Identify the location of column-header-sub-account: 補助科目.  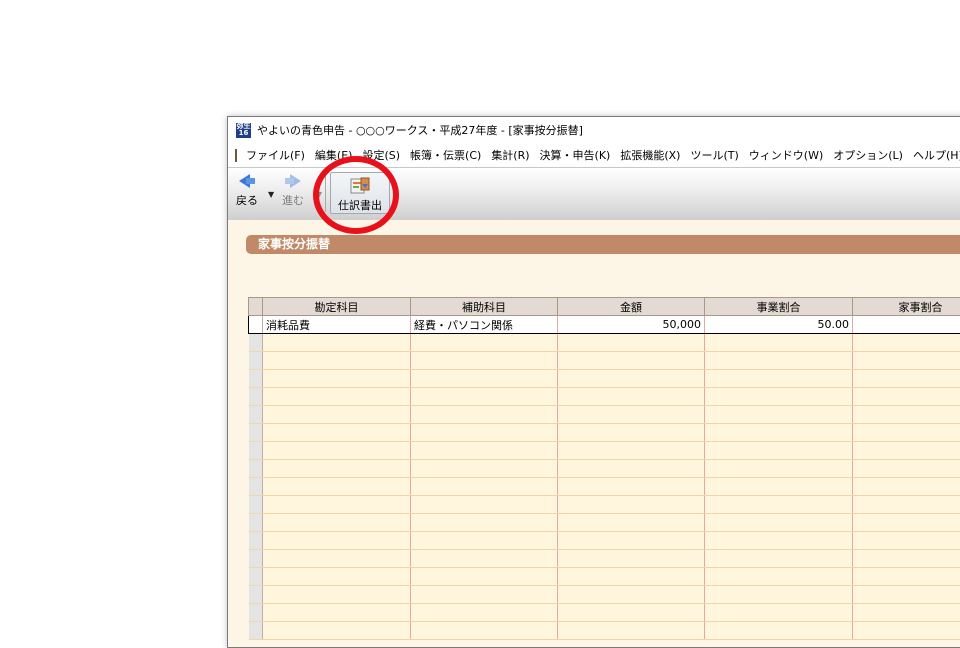
(484, 307).